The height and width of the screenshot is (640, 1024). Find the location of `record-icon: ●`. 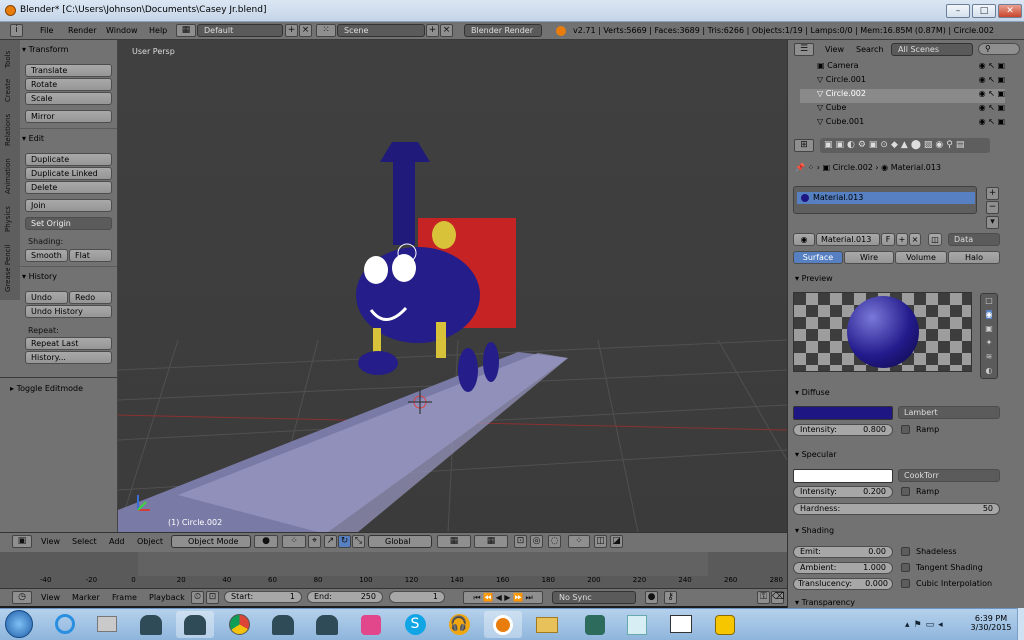

record-icon: ● is located at coordinates (651, 597).